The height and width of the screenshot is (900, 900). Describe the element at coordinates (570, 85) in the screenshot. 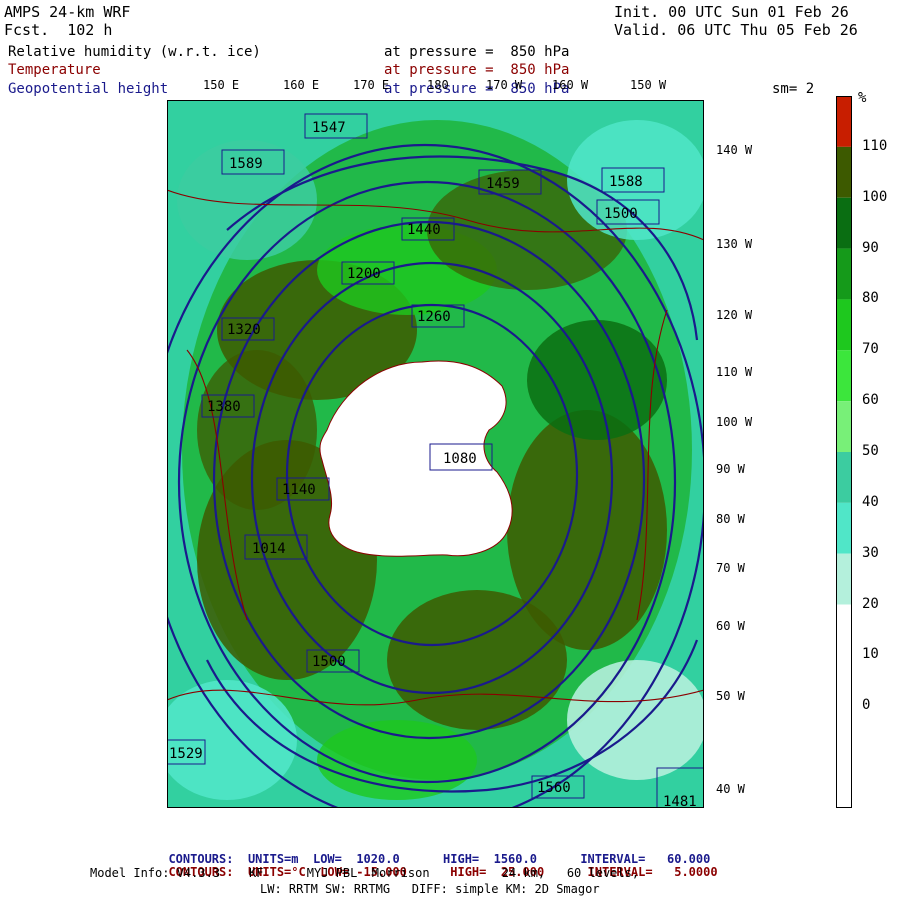

I see `lon-label-top: 160 W` at that location.